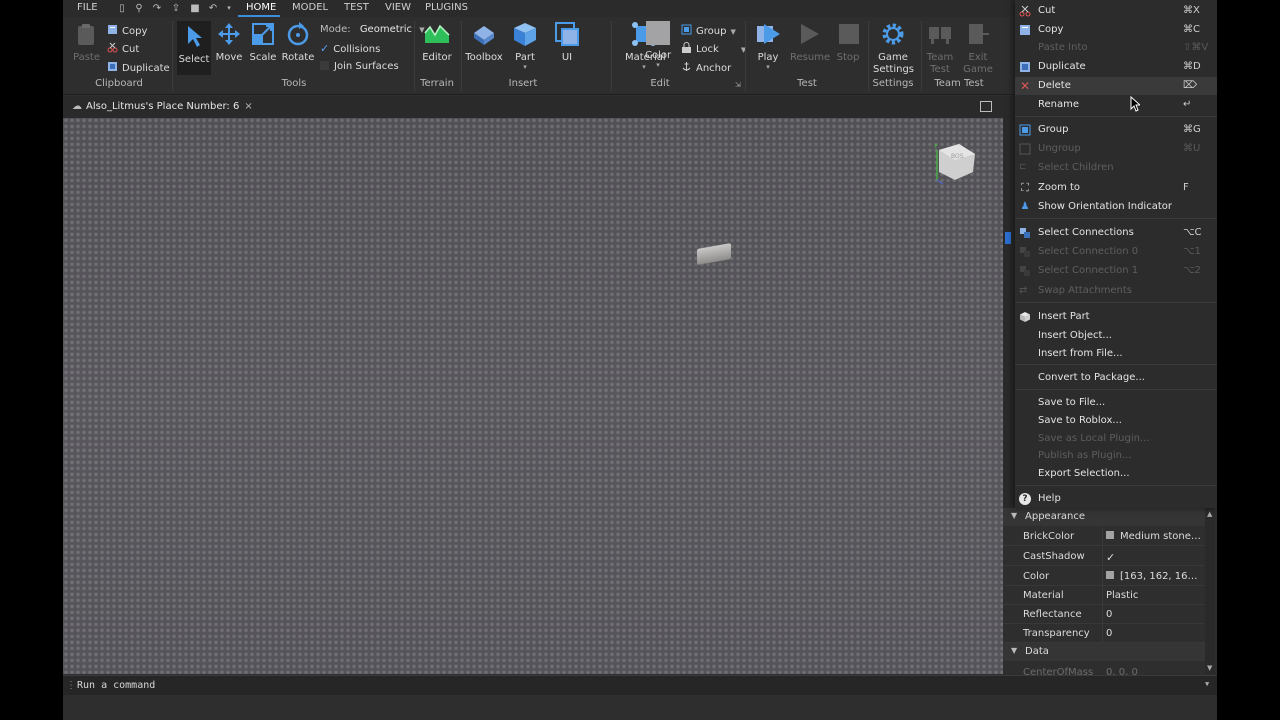  What do you see at coordinates (1116, 207) in the screenshot?
I see `menu-item-show-orientation: ♟ Show Orientation Indicator` at bounding box center [1116, 207].